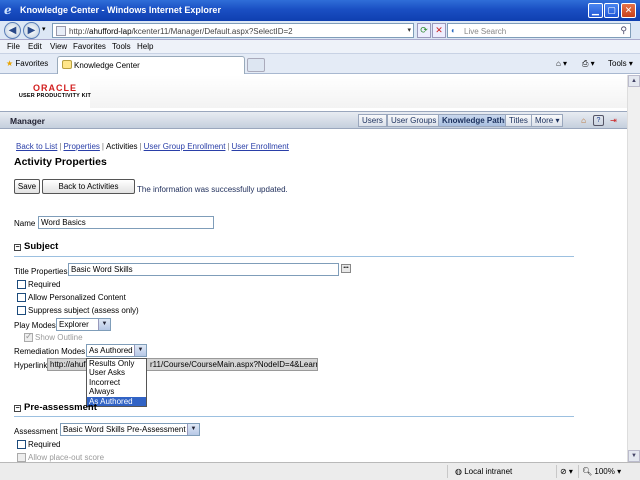 This screenshot has width=640, height=480. Describe the element at coordinates (294, 256) in the screenshot. I see `subject-divider` at that location.